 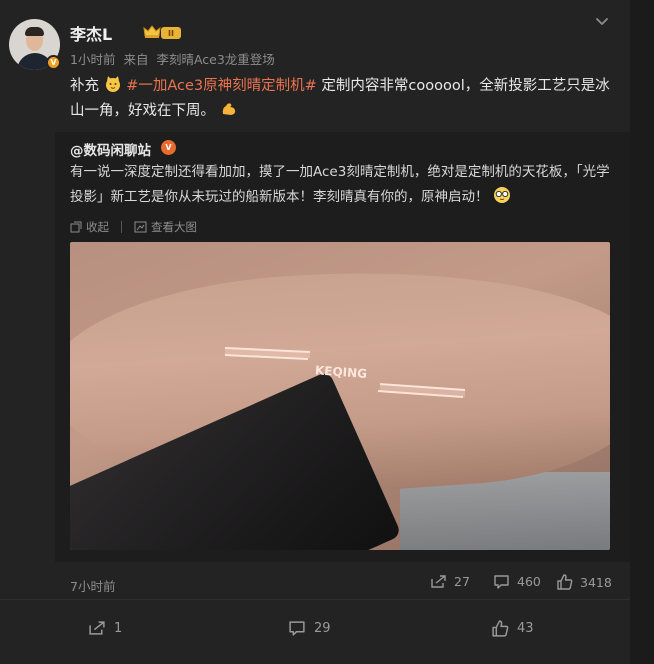 I want to click on collapse-button: 收起, so click(x=89, y=227).